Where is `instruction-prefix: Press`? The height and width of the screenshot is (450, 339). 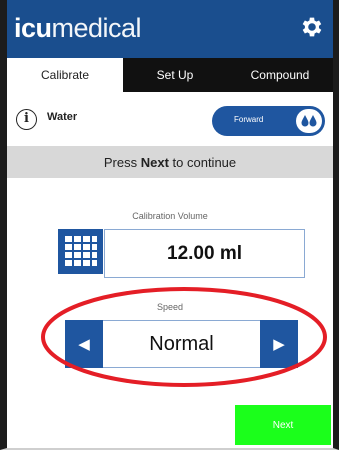
instruction-prefix: Press is located at coordinates (120, 162).